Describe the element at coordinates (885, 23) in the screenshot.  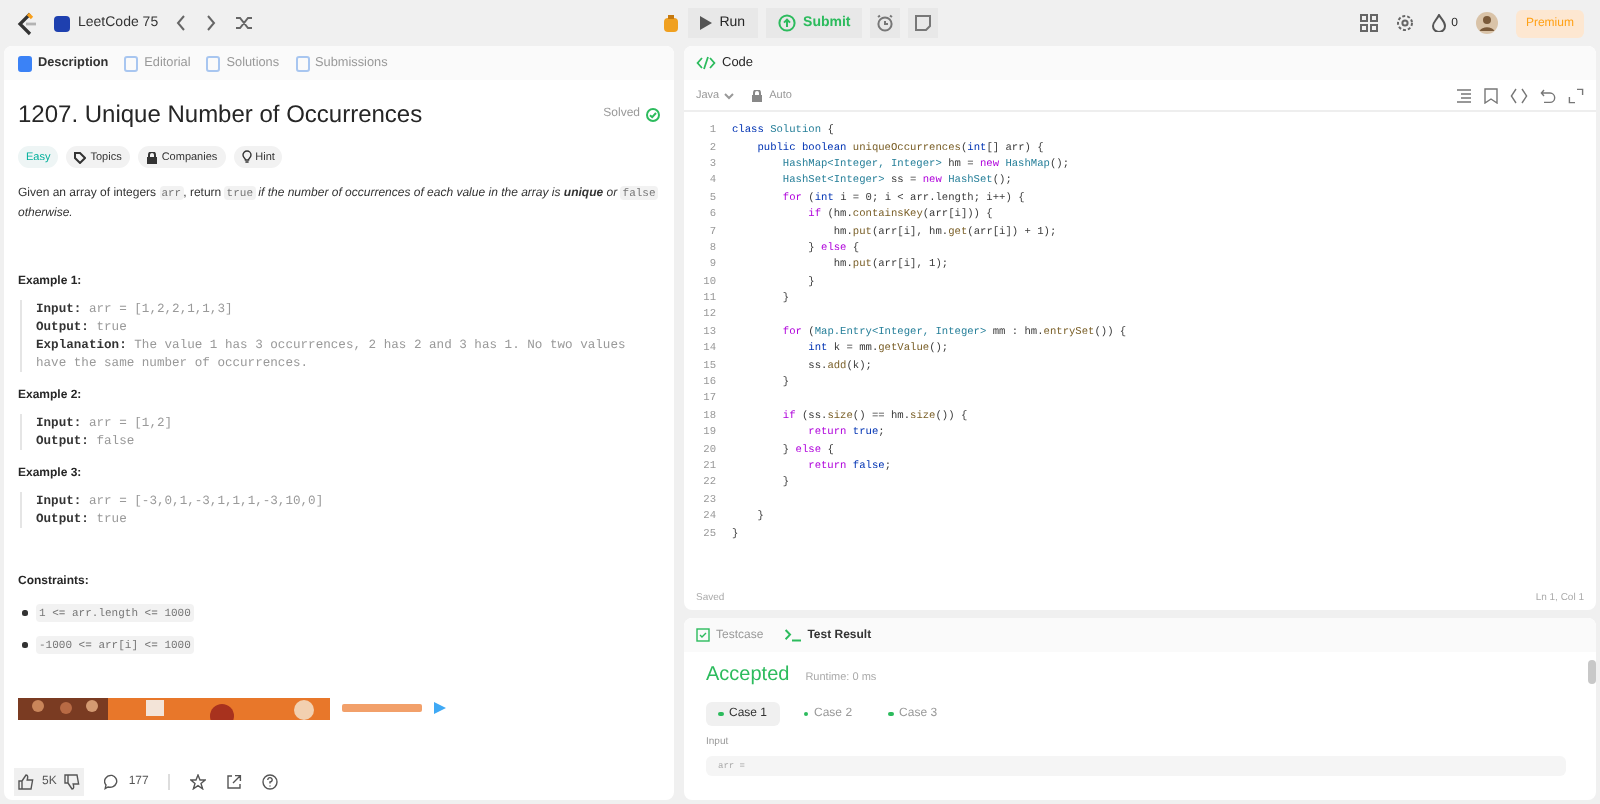
I see `alarm-clock-icon` at that location.